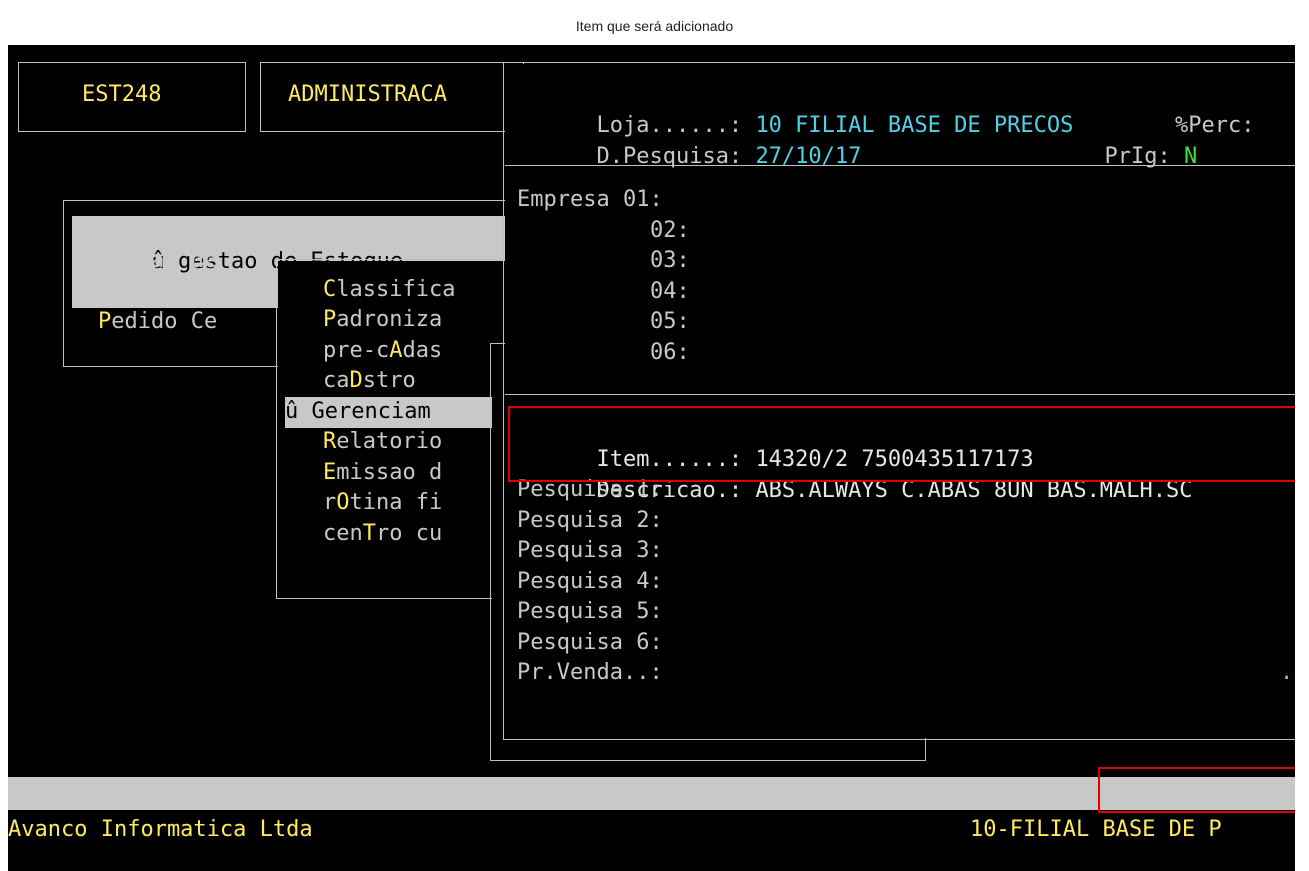 This screenshot has height=871, width=1309. I want to click on main-menu-item-gestao-2: gestao de, so click(157, 261).